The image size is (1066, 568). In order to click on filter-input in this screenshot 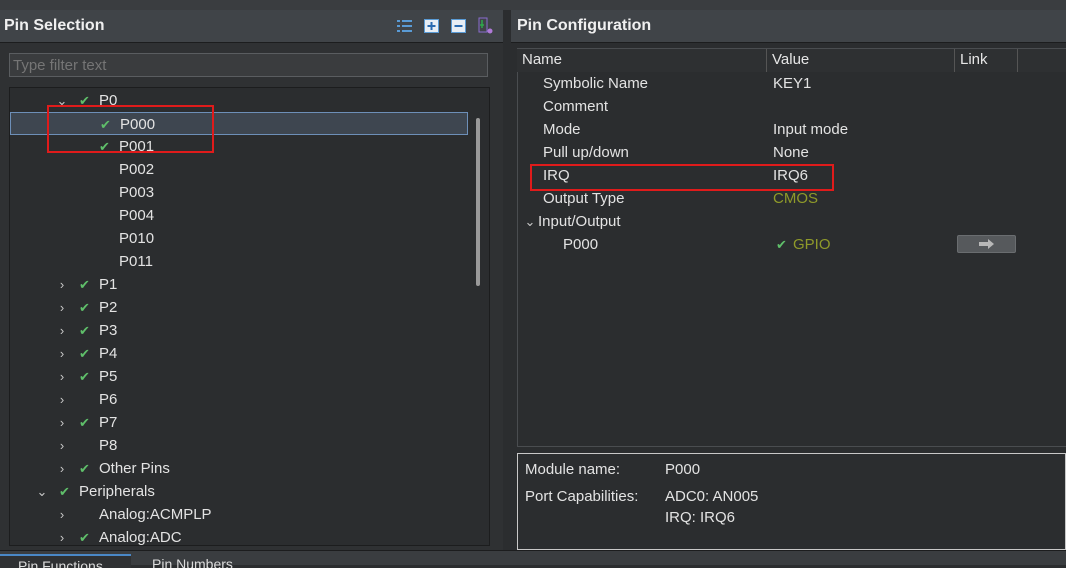, I will do `click(248, 65)`.